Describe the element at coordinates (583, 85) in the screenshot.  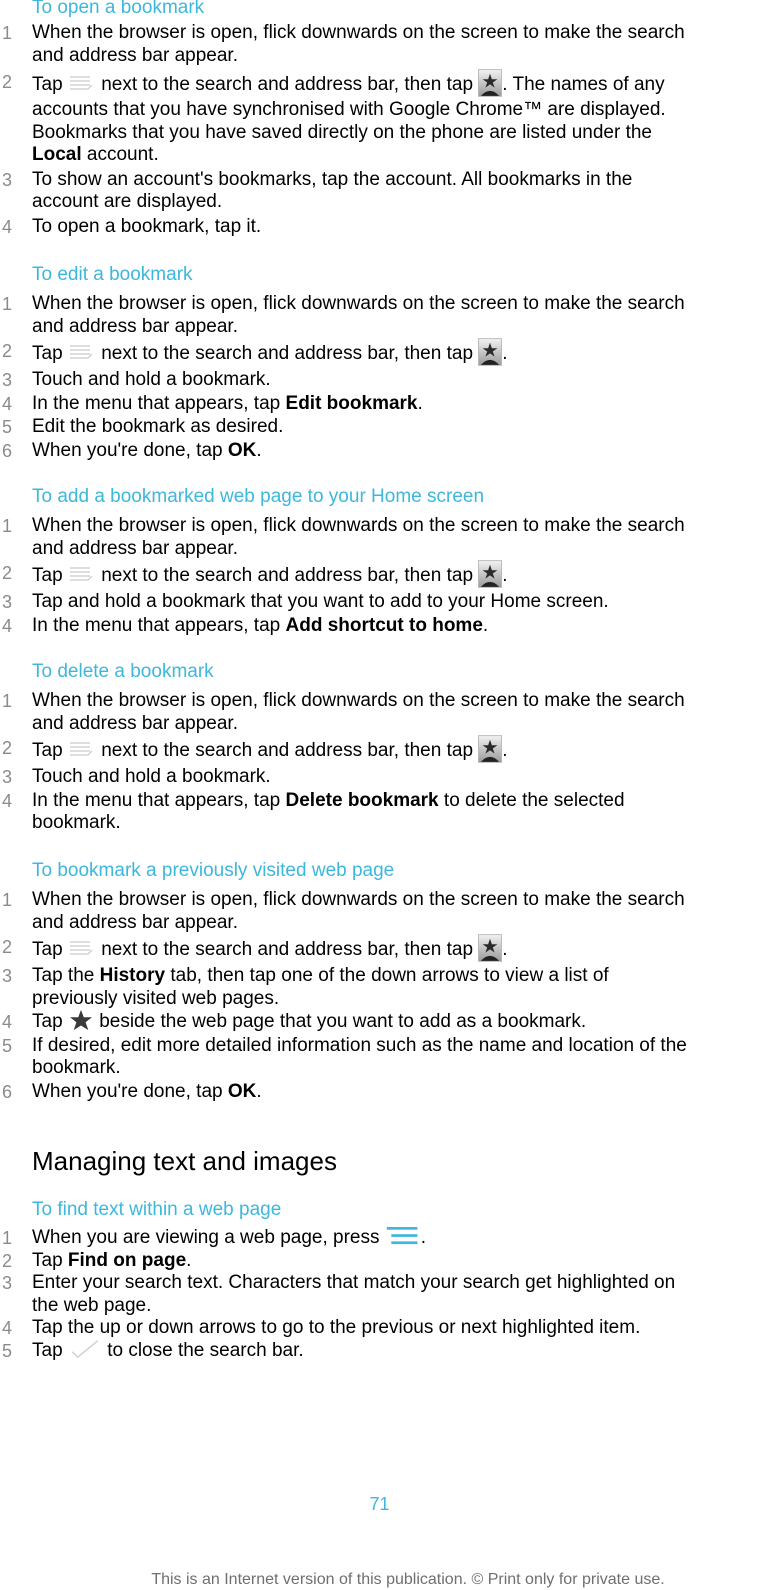
I see `step-text: . The names of any` at that location.